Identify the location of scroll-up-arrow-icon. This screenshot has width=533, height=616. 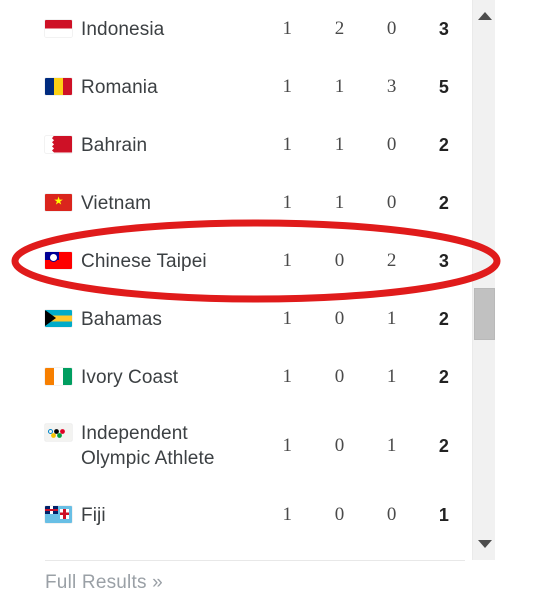
(484, 16).